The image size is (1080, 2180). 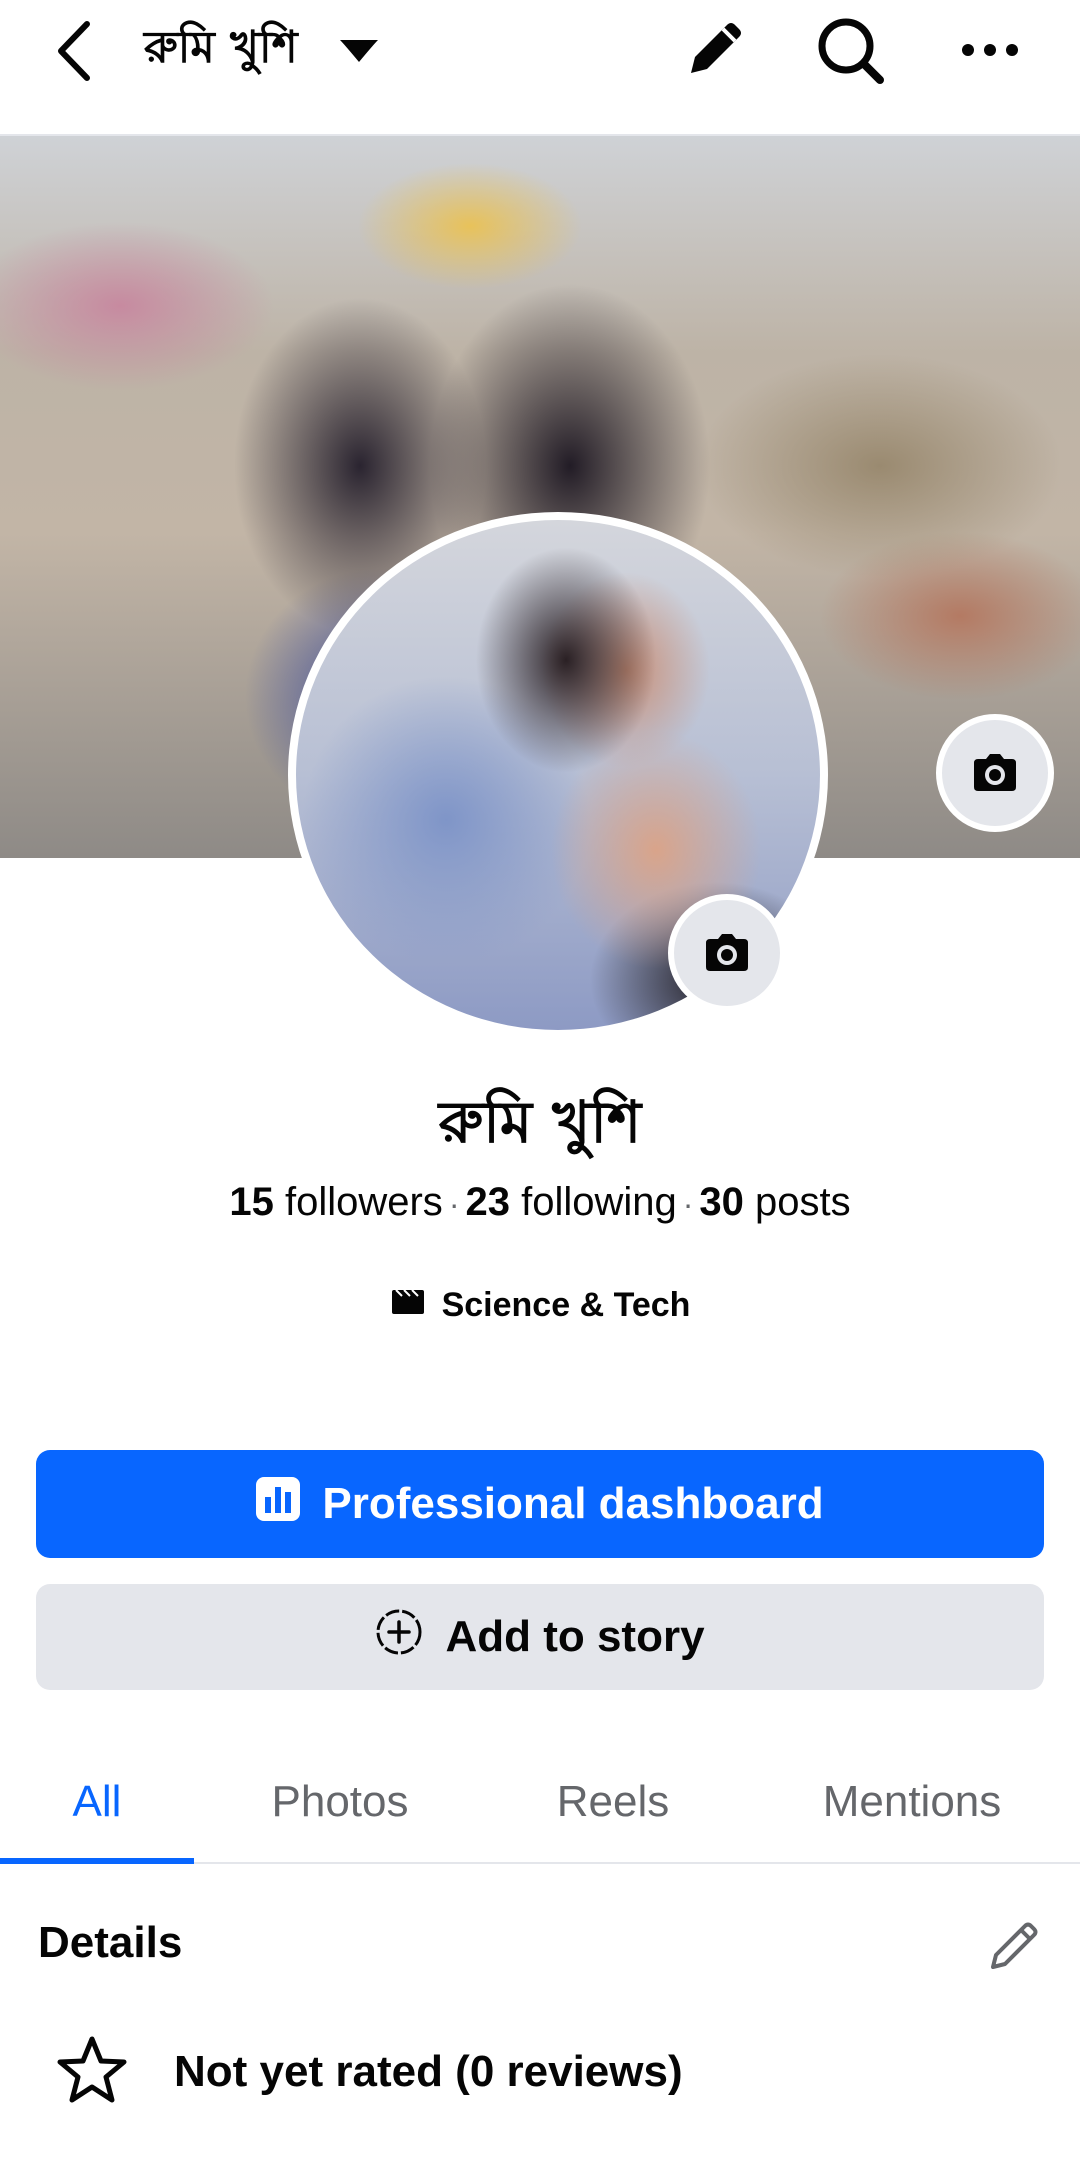 I want to click on tab-reels: Reels, so click(x=613, y=1802).